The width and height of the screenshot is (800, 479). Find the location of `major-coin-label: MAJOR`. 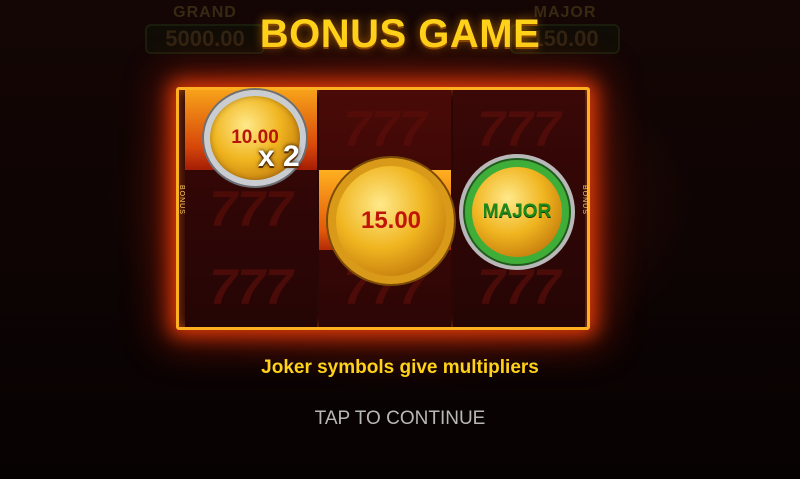

major-coin-label: MAJOR is located at coordinates (517, 211).